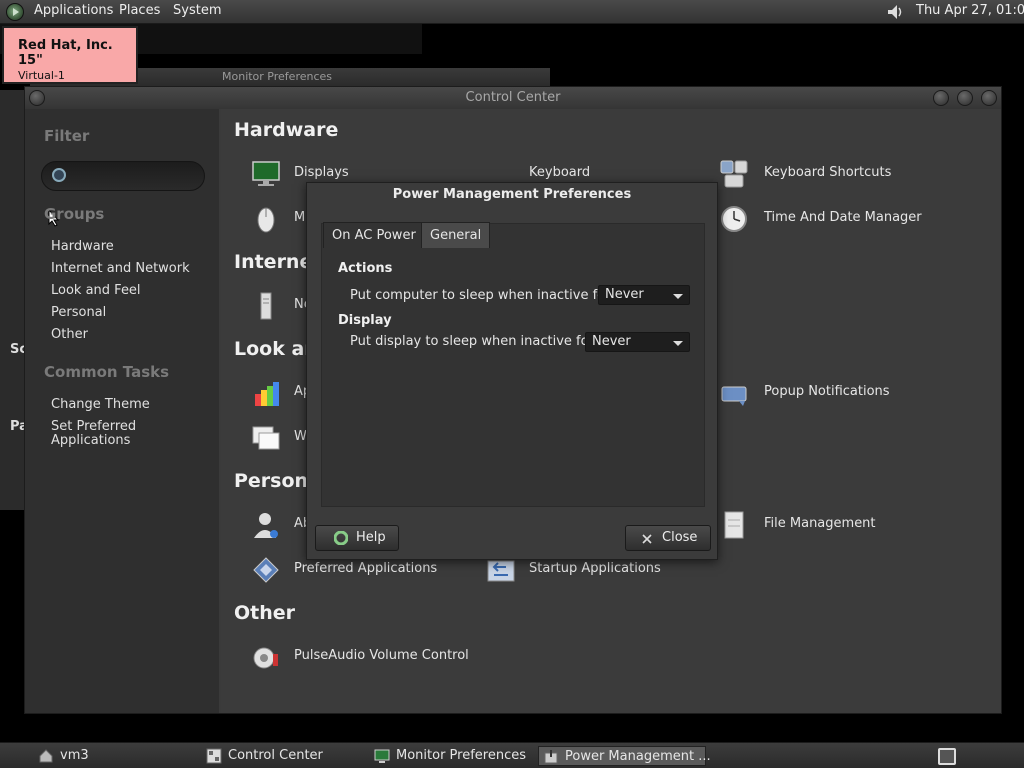 The image size is (1024, 768). Describe the element at coordinates (74, 755) in the screenshot. I see `task-label: vm3` at that location.